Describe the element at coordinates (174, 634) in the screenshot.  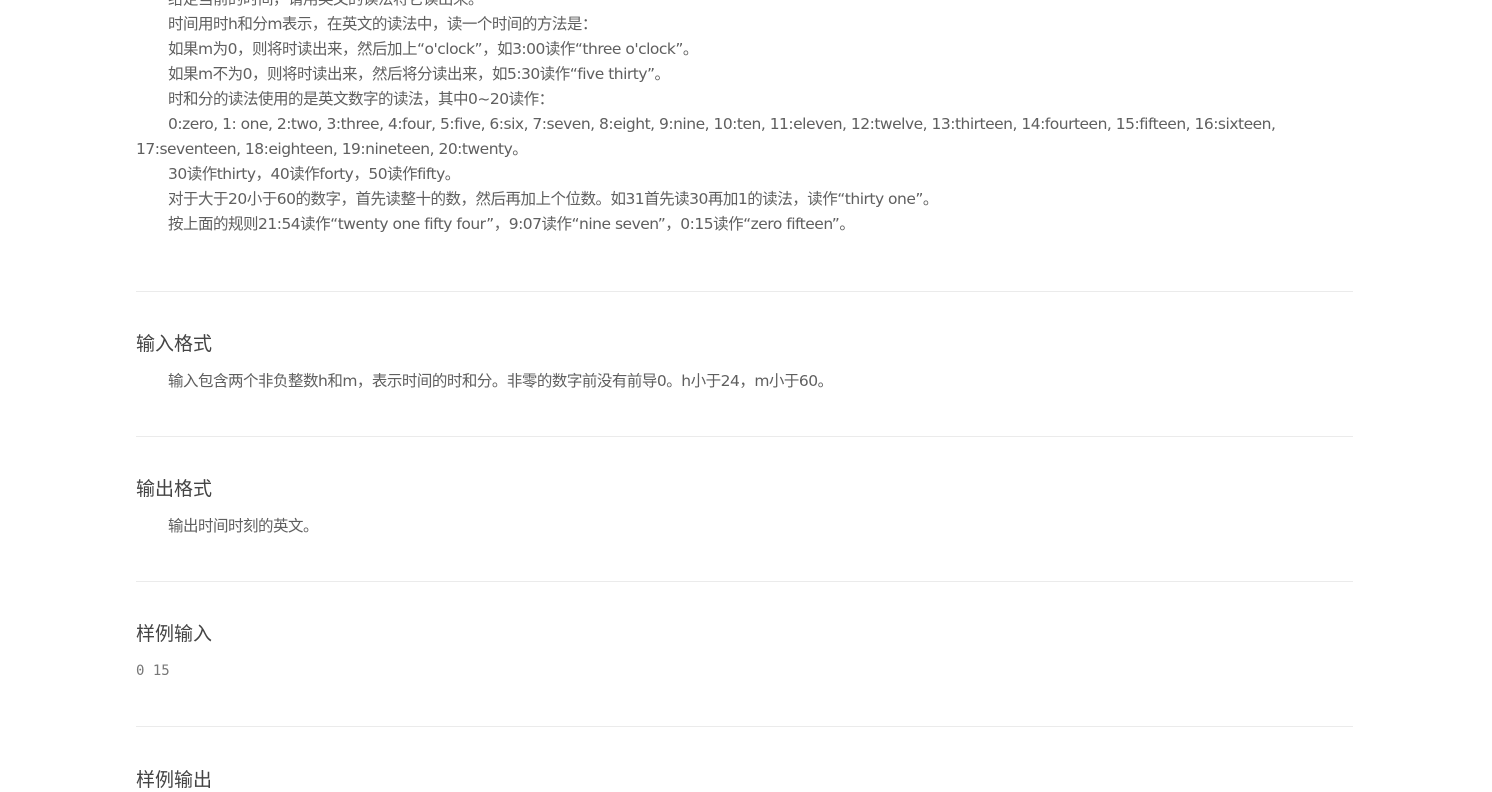
I see `sample-input-heading: 样例输入` at that location.